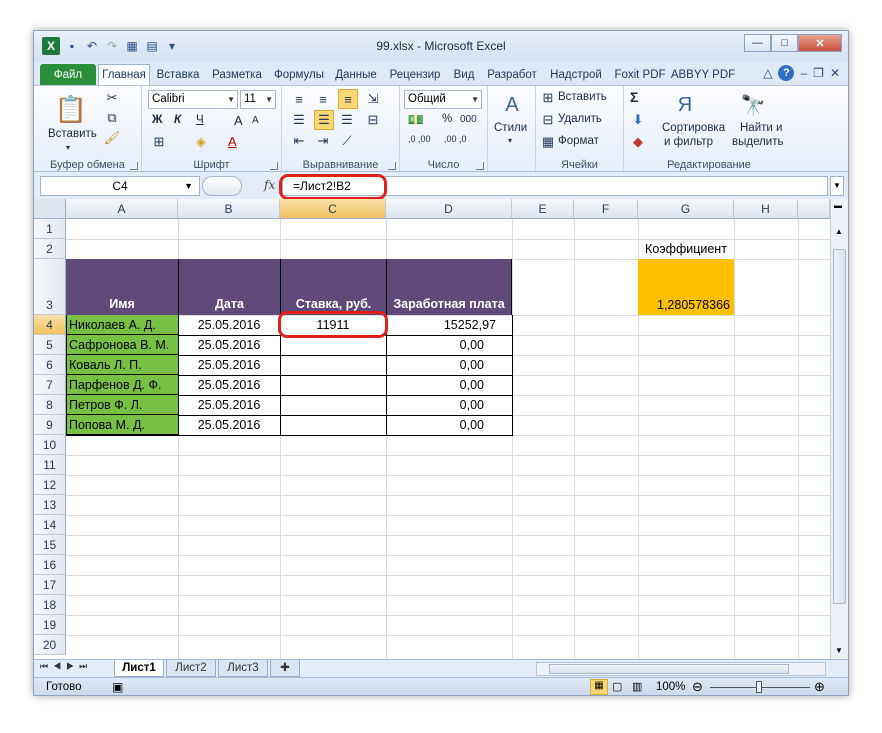 The width and height of the screenshot is (882, 733). Describe the element at coordinates (50, 287) in the screenshot. I see `row-header-3: 3` at that location.